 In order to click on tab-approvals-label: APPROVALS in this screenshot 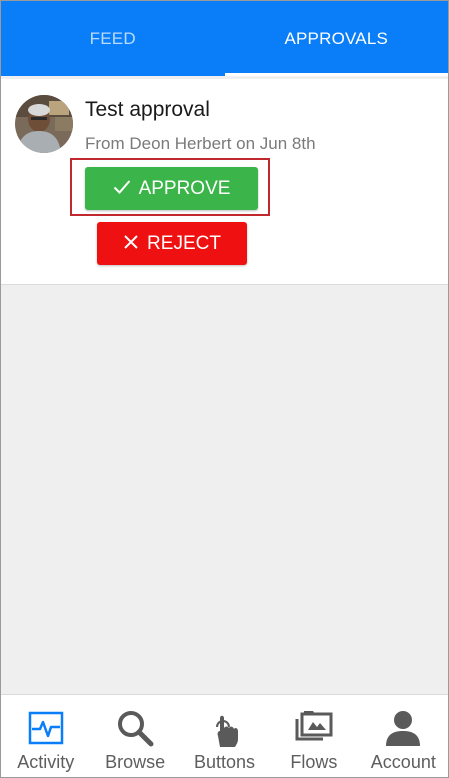, I will do `click(336, 38)`.